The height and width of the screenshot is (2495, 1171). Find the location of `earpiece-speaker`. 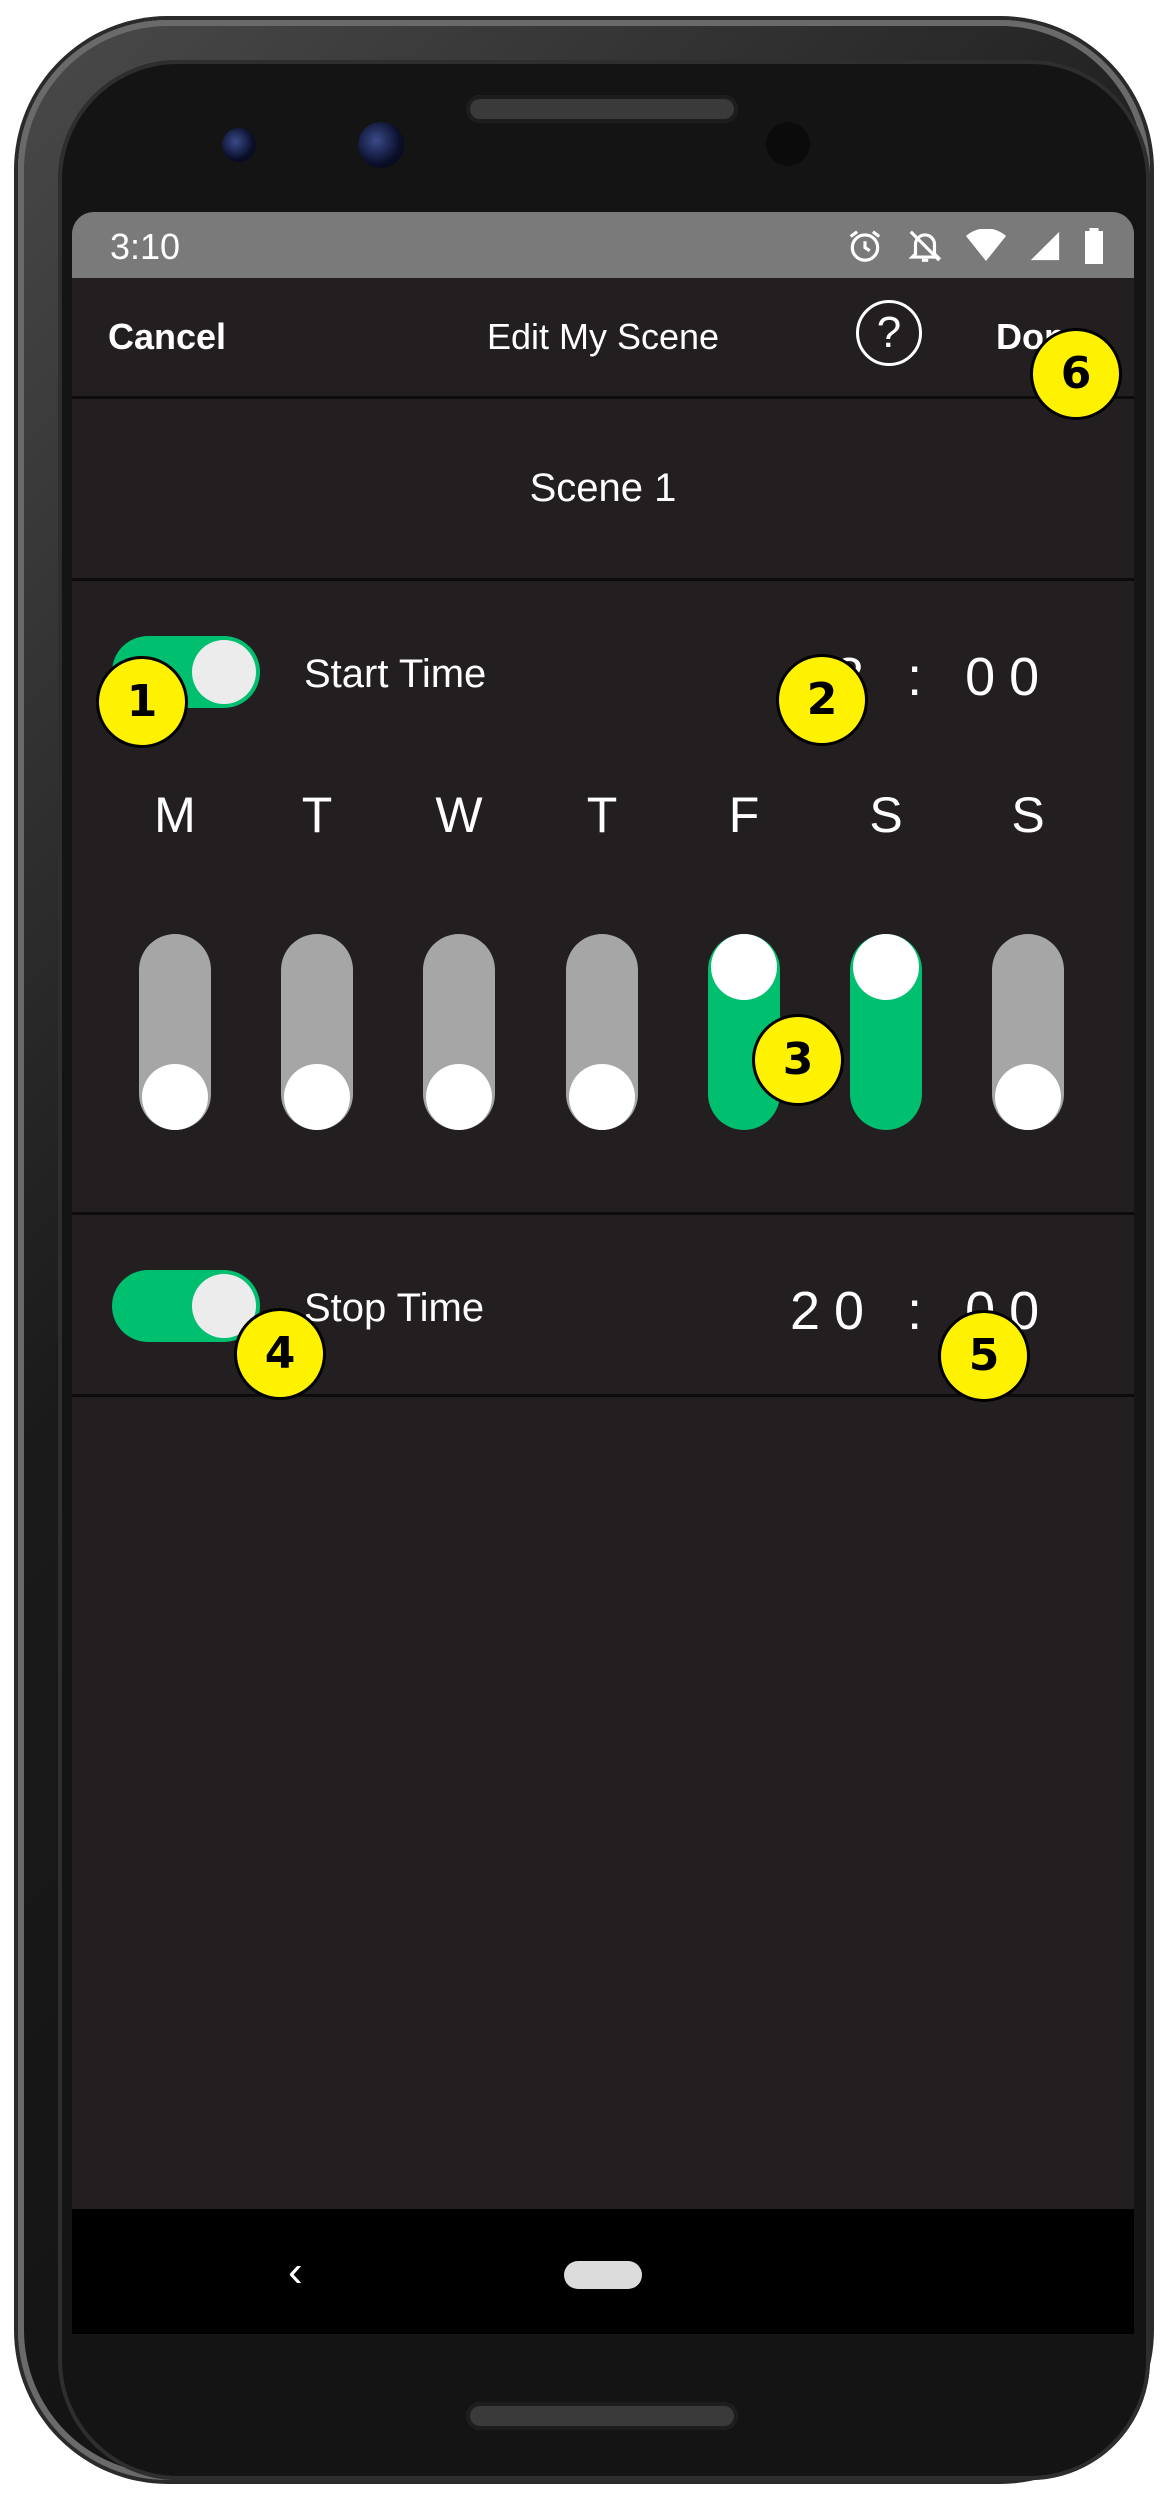

earpiece-speaker is located at coordinates (602, 109).